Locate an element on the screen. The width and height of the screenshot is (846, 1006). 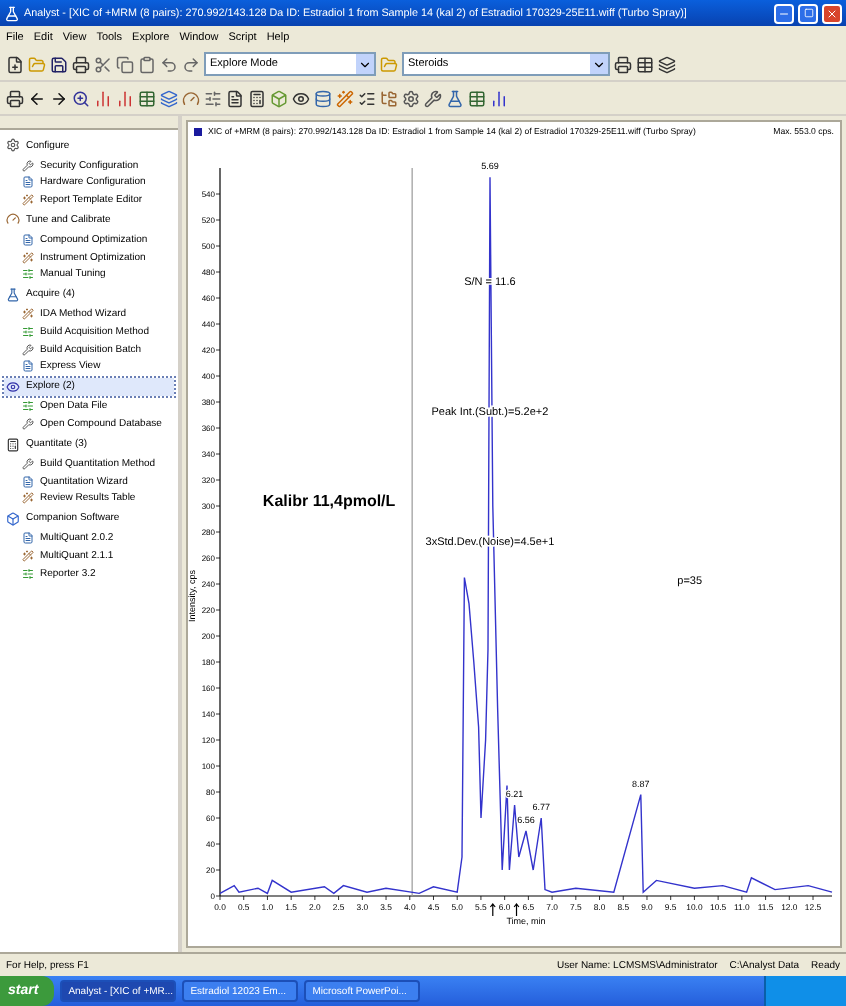
close-icon is located at coordinates (832, 13).